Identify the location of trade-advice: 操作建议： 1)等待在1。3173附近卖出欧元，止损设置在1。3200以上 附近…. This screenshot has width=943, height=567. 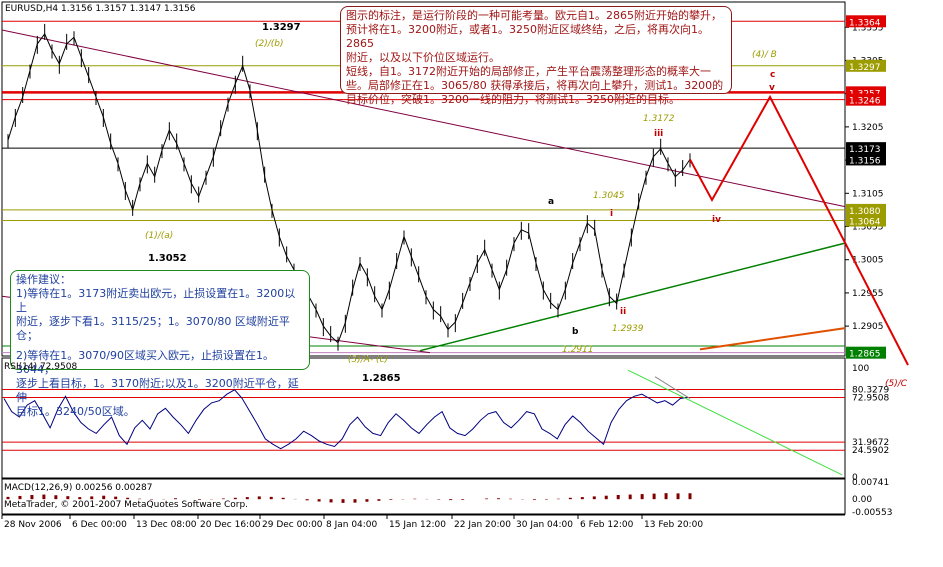
(160, 344).